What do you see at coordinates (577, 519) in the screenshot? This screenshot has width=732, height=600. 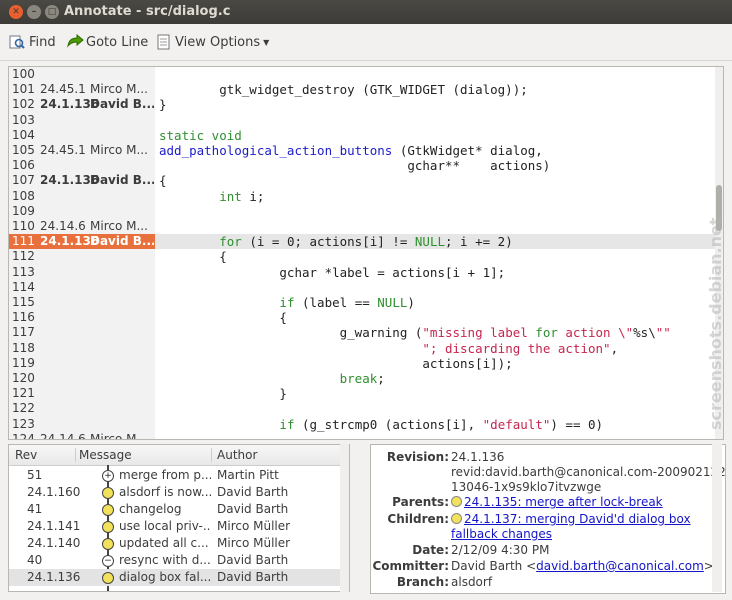 I see `child-link: 24.1.137: merging David'd dialog box` at bounding box center [577, 519].